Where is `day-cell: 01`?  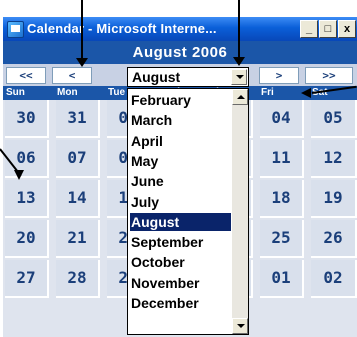 day-cell: 01 is located at coordinates (282, 279).